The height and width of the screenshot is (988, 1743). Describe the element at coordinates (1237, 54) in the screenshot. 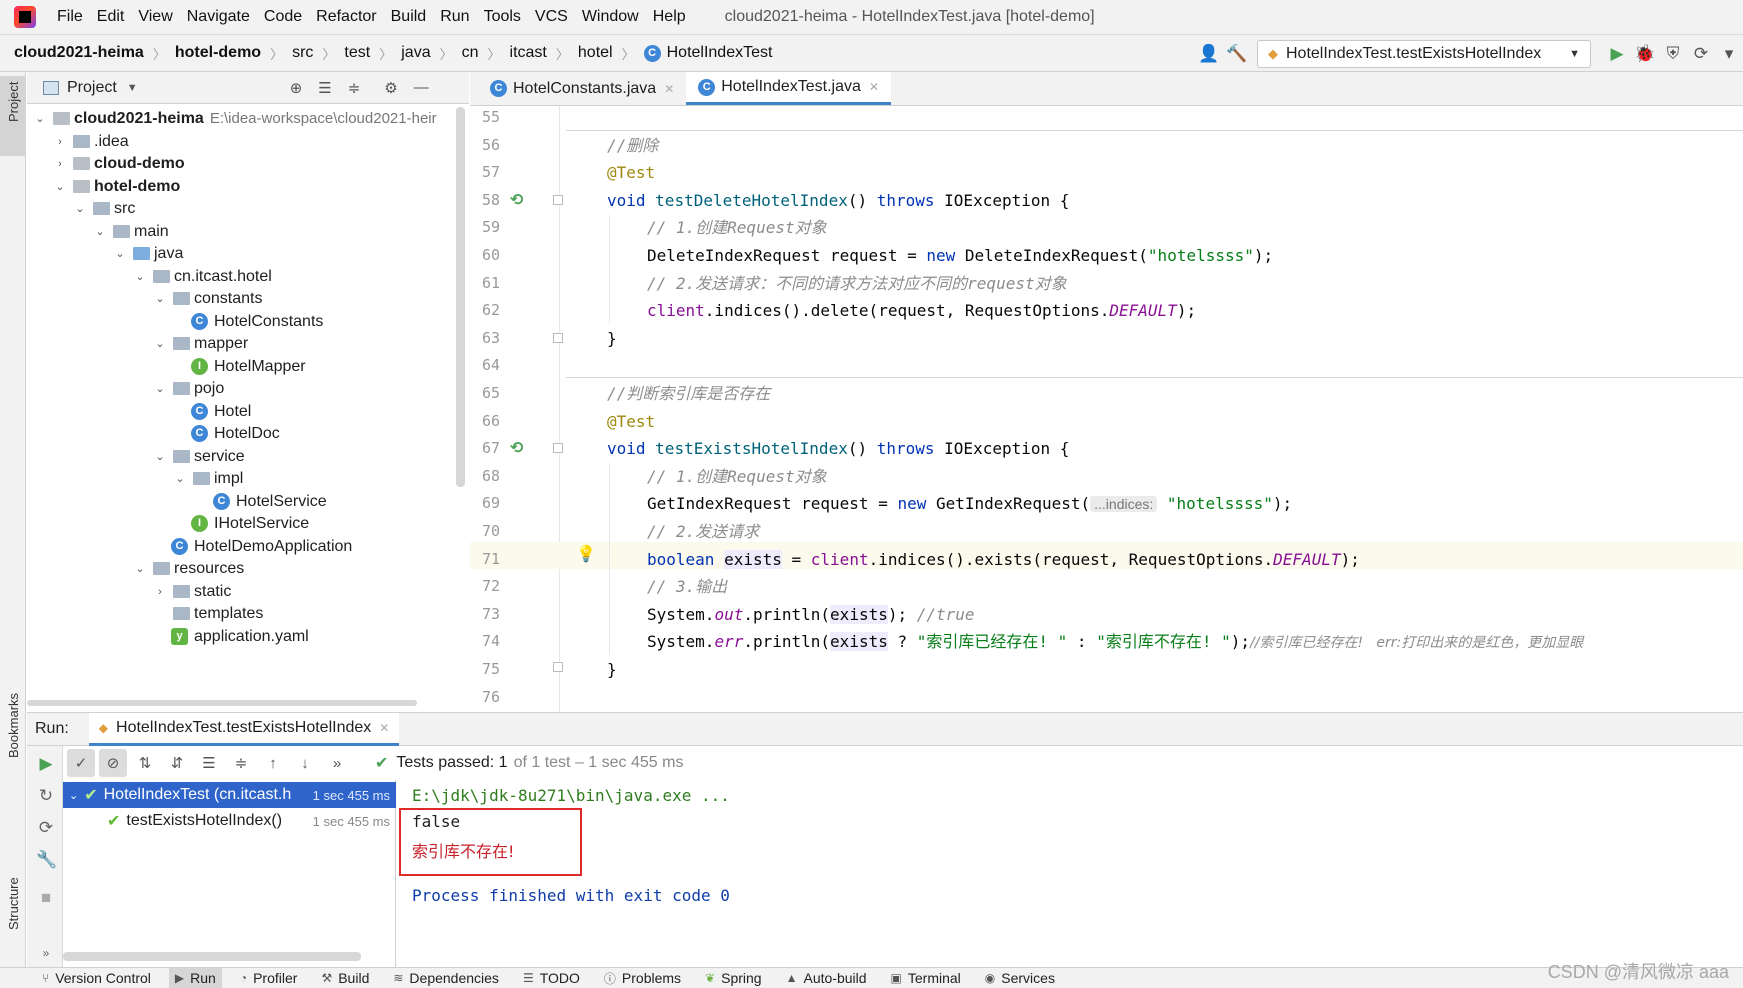

I see `build-hammer-icon: 🔨` at that location.